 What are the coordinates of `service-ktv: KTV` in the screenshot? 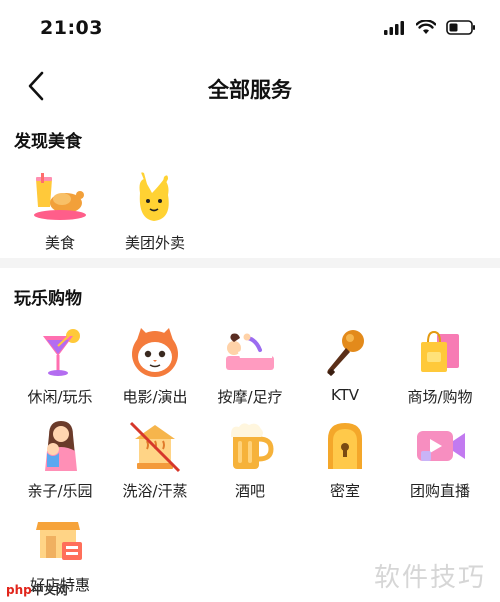 It's located at (345, 370).